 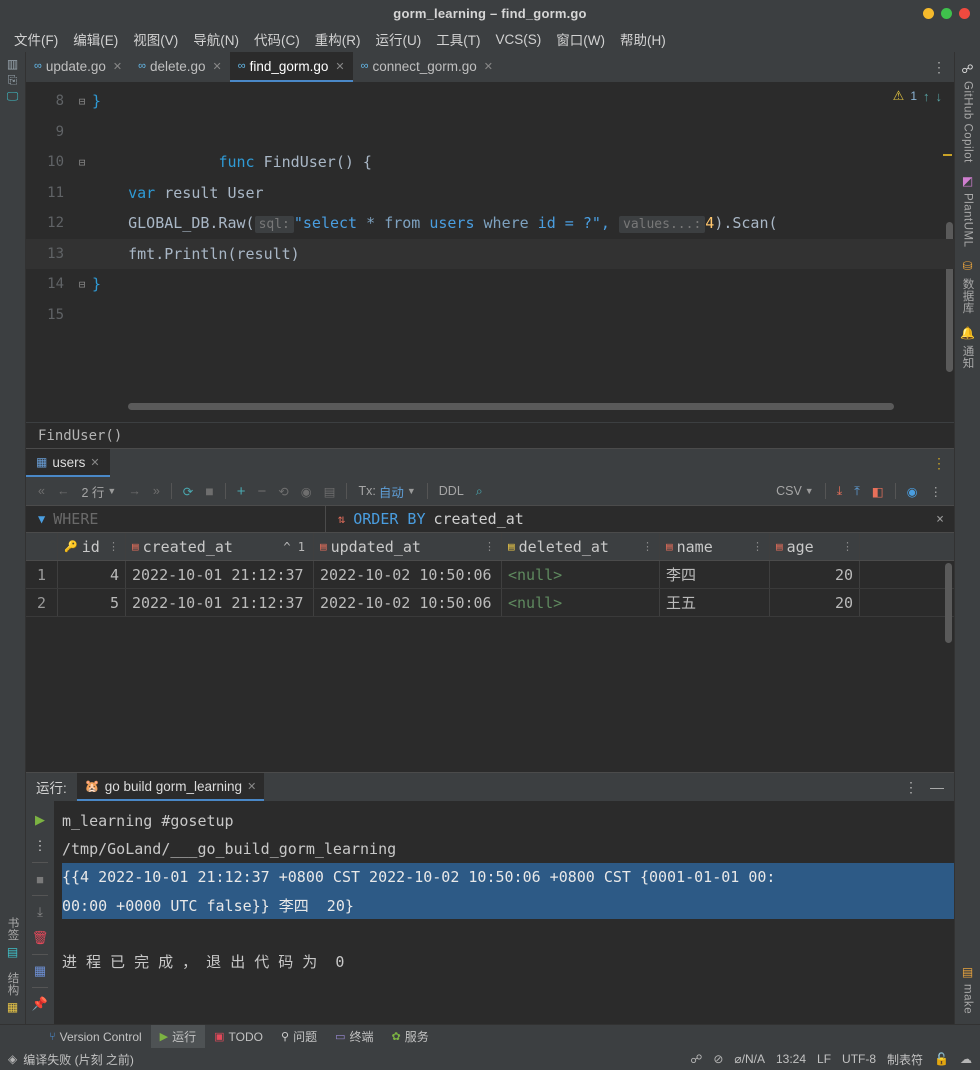 I want to click on bottom-tab-services: ✿ 服务, so click(x=410, y=1036).